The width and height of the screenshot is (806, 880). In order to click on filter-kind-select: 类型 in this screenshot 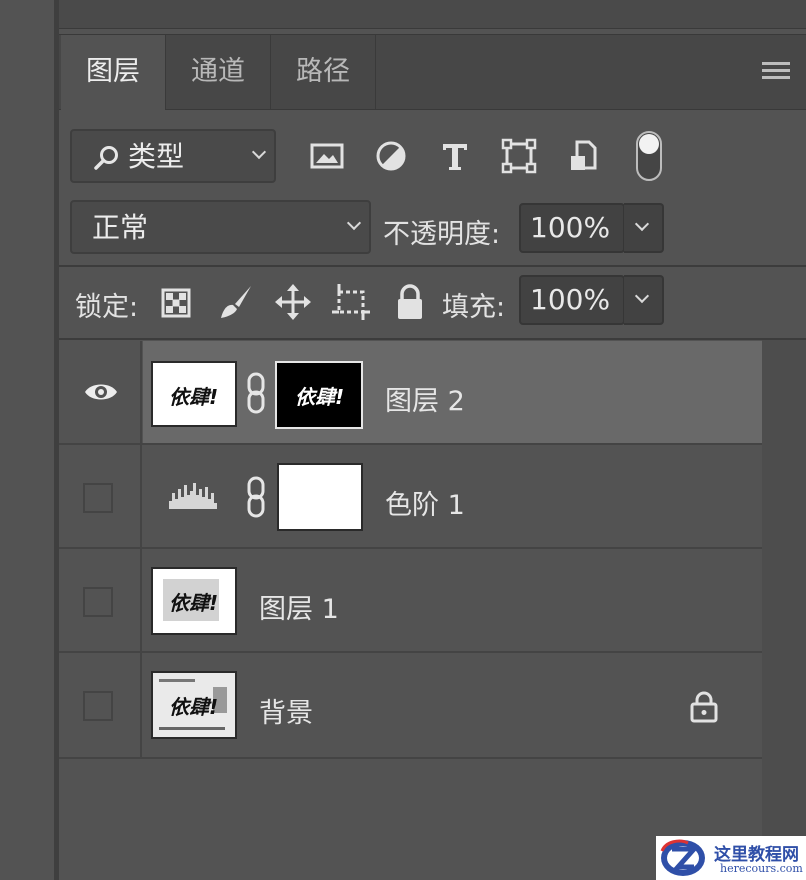, I will do `click(173, 156)`.